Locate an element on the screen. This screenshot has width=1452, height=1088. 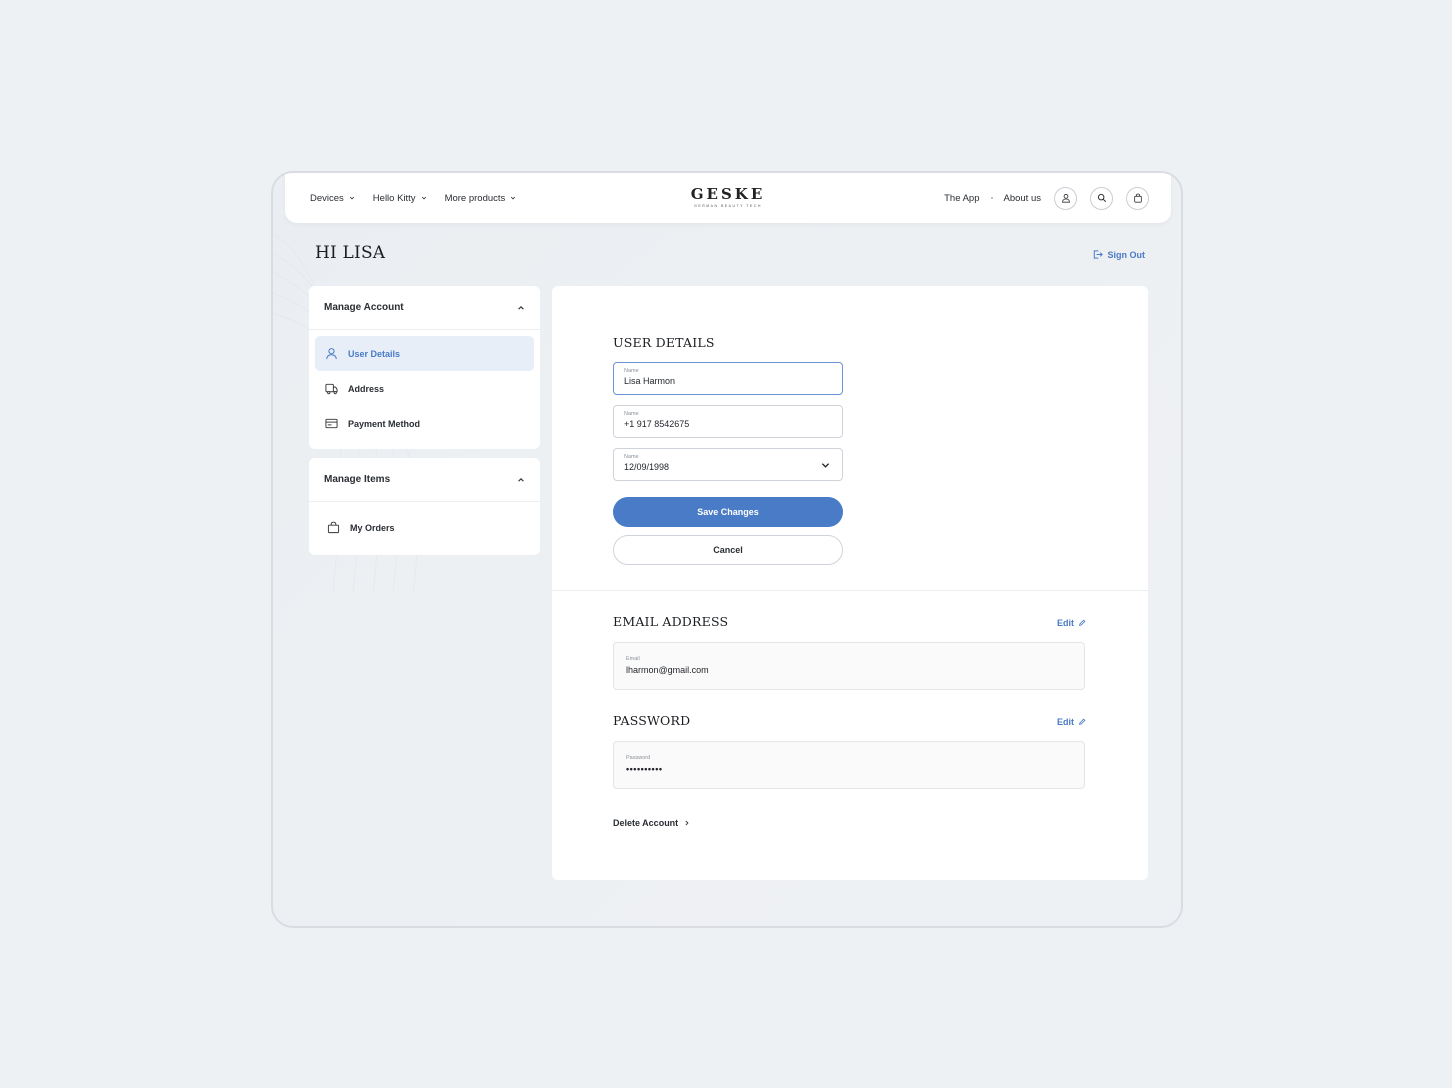
user-details-title: USER DETAILS is located at coordinates (664, 342).